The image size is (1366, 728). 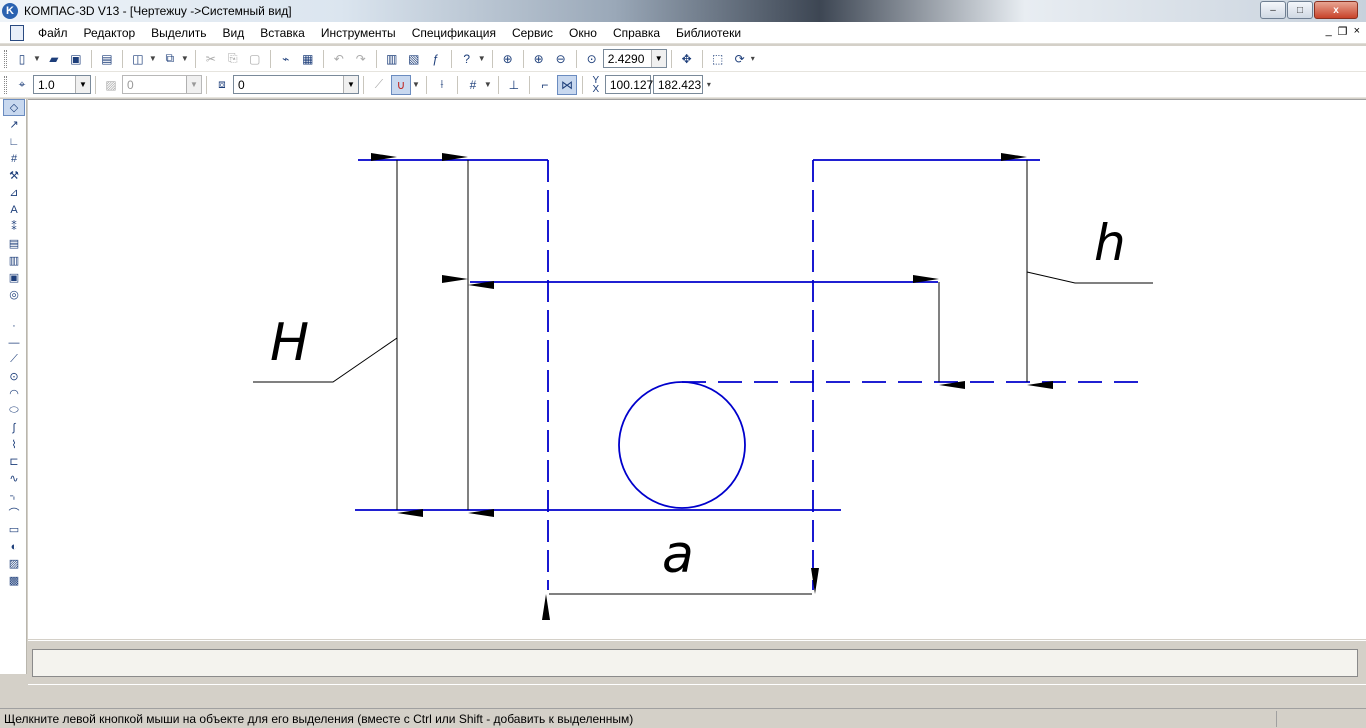 I want to click on show-all-icon: ⬚, so click(x=718, y=59).